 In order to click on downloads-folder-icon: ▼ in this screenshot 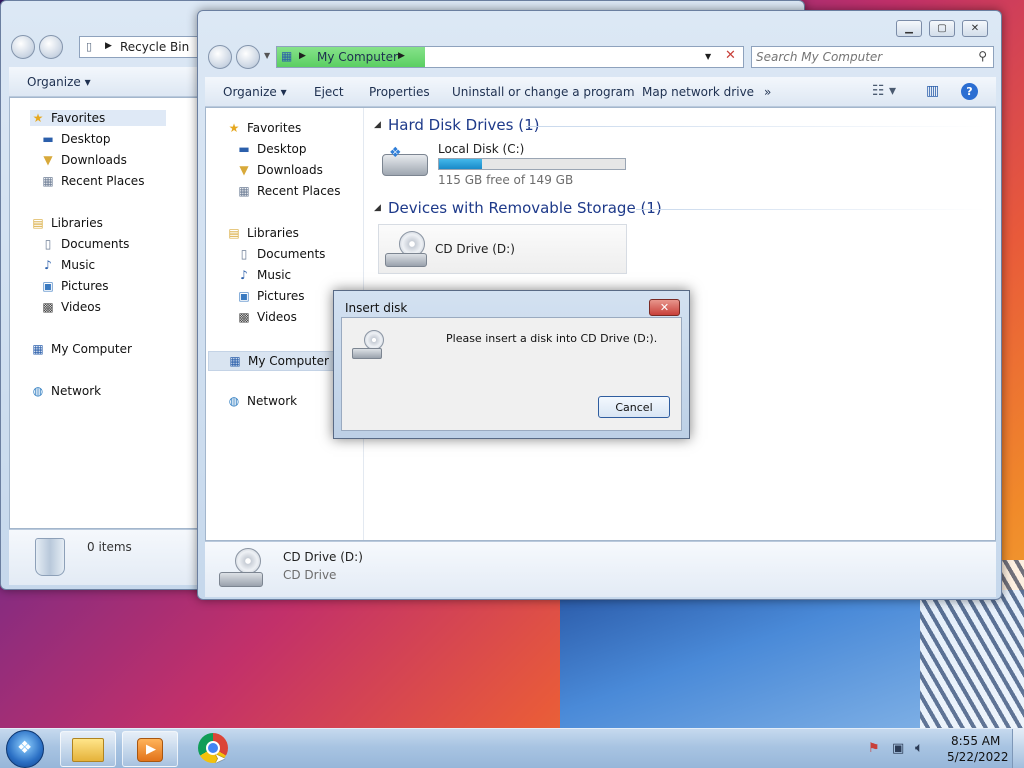, I will do `click(244, 170)`.